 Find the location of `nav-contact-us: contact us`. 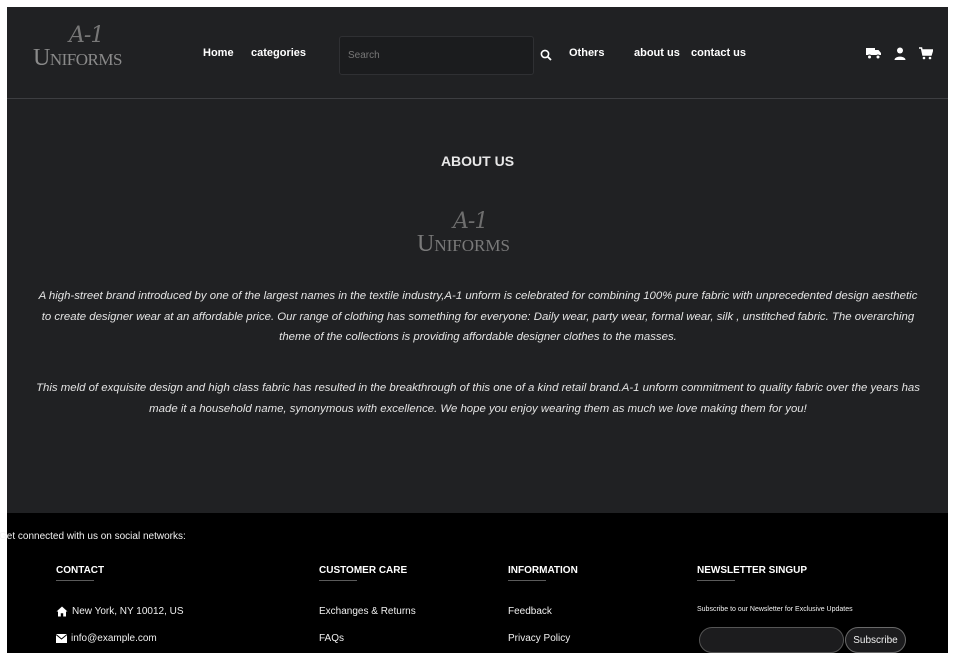

nav-contact-us: contact us is located at coordinates (718, 53).